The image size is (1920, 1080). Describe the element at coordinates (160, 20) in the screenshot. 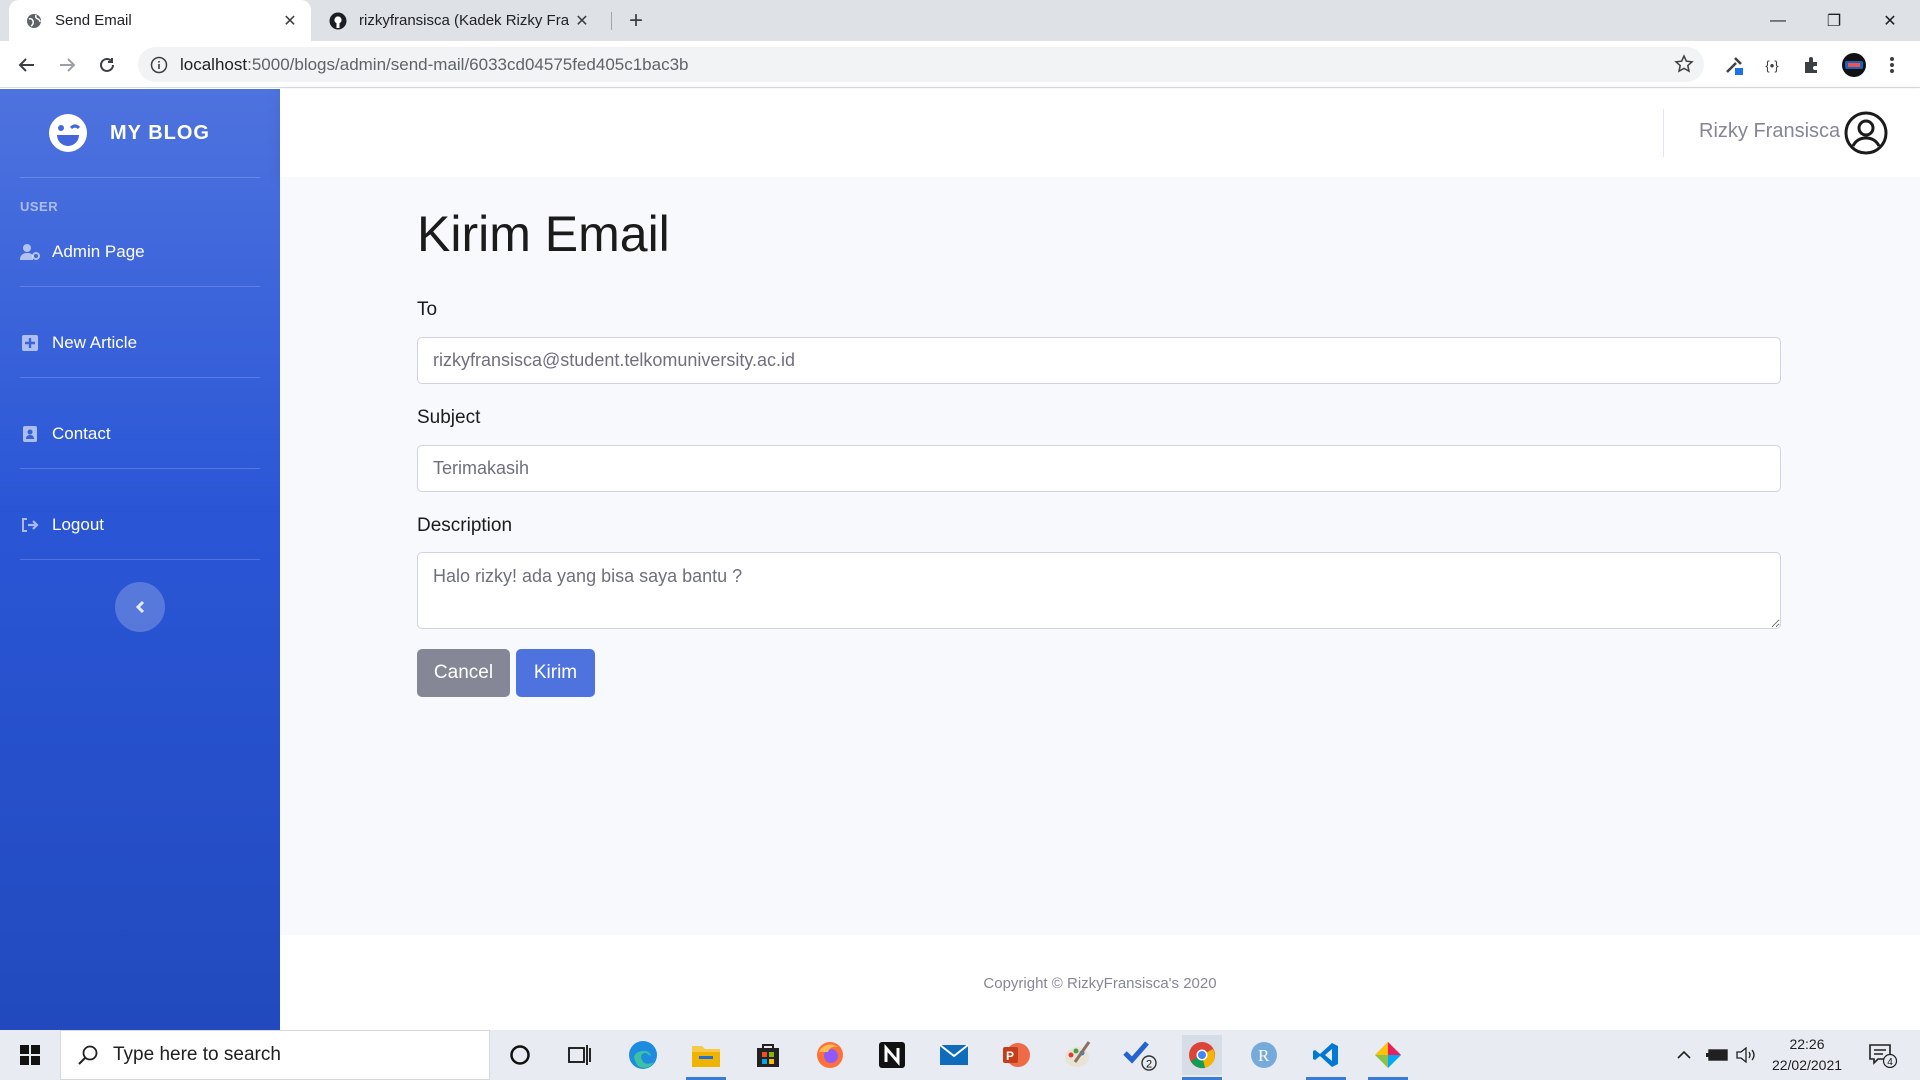

I see `tab-send-email: Send Email ✕` at that location.